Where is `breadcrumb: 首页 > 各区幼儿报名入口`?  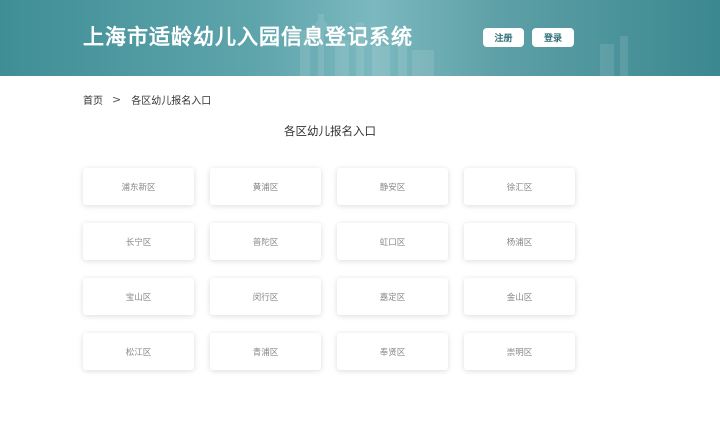 breadcrumb: 首页 > 各区幼儿报名入口 is located at coordinates (147, 99).